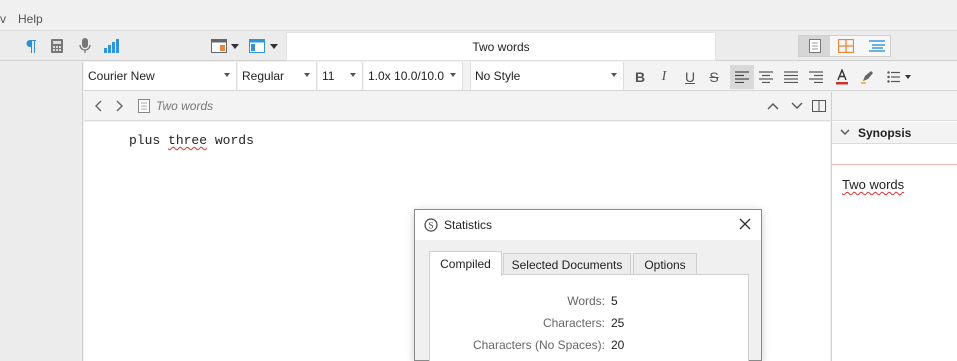 Image resolution: width=957 pixels, height=361 pixels. Describe the element at coordinates (144, 106) in the screenshot. I see `document-icon` at that location.